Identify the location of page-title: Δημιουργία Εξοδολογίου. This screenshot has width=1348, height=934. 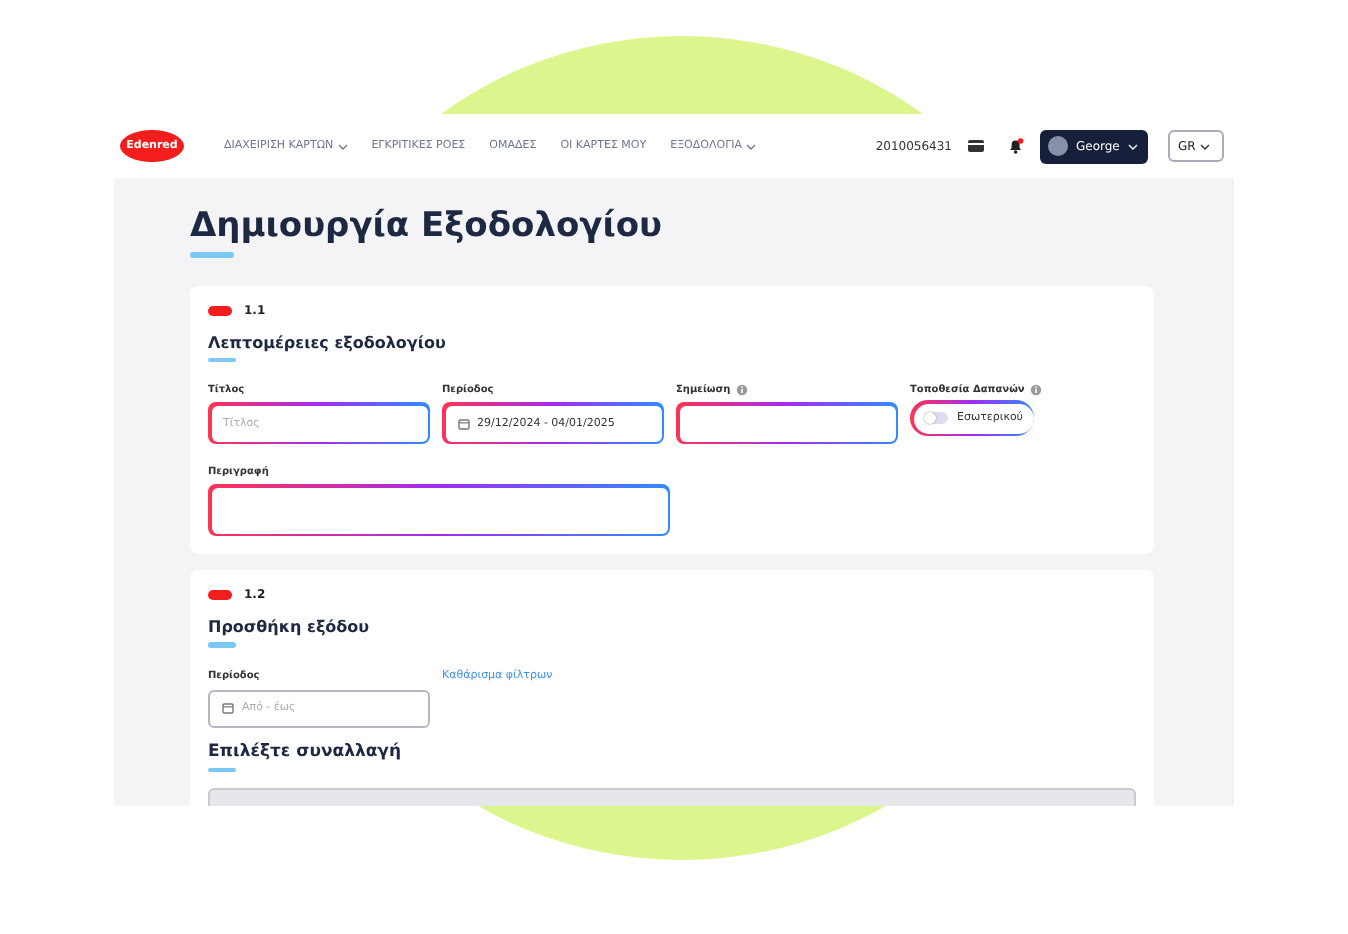
(427, 226).